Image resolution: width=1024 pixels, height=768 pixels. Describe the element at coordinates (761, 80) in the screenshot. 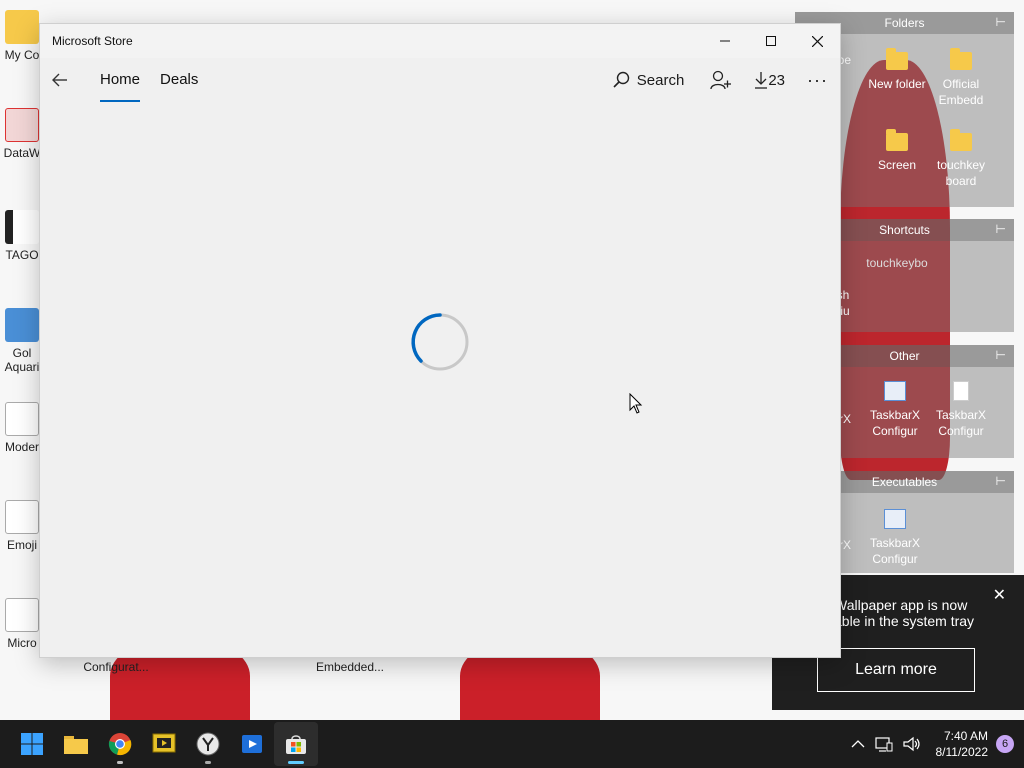

I see `download-icon` at that location.